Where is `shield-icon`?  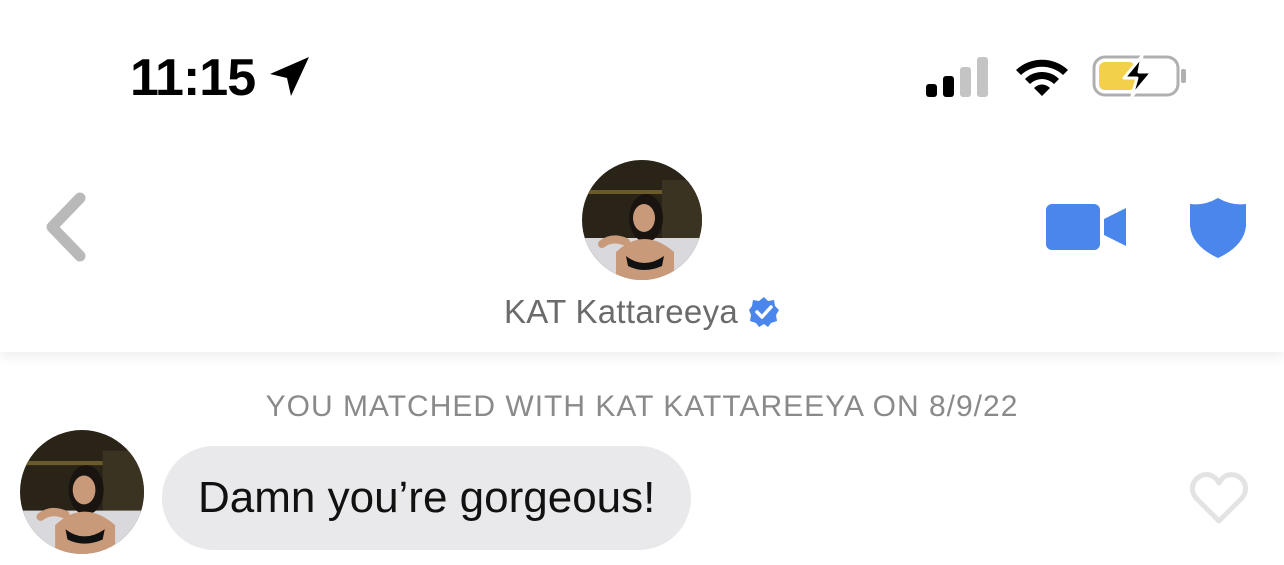
shield-icon is located at coordinates (1218, 228).